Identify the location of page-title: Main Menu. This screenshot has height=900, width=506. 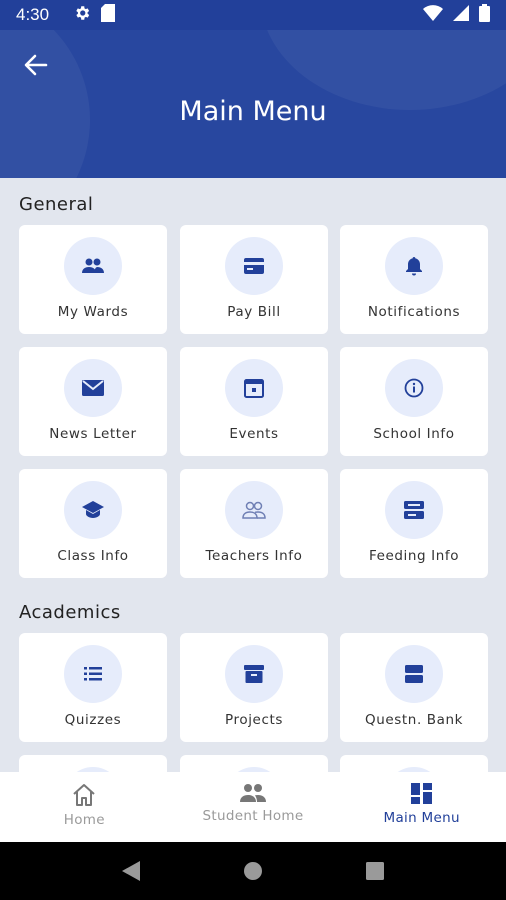
(253, 111).